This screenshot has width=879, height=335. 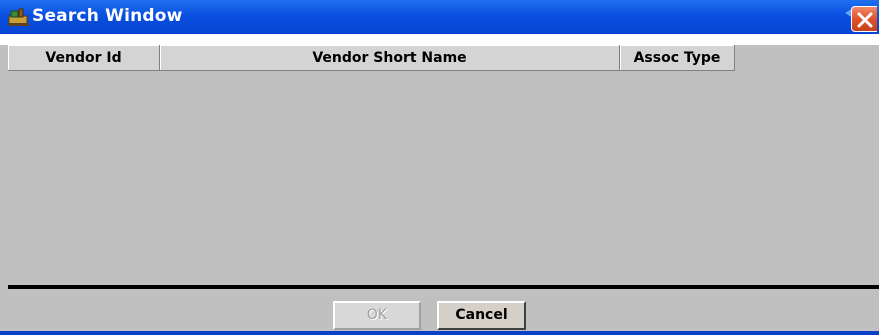 I want to click on app-icon, so click(x=19, y=17).